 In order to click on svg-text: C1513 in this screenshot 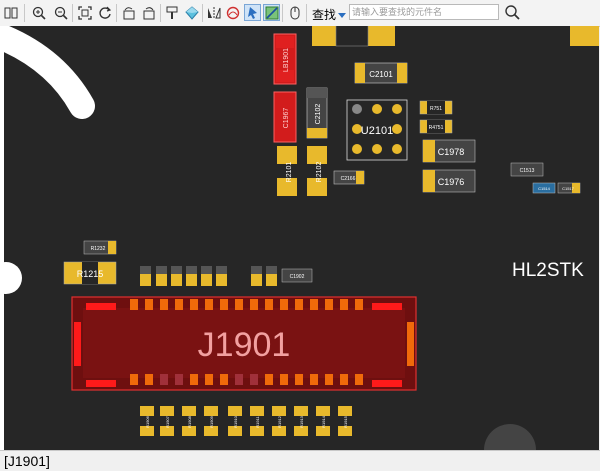, I will do `click(527, 171)`.